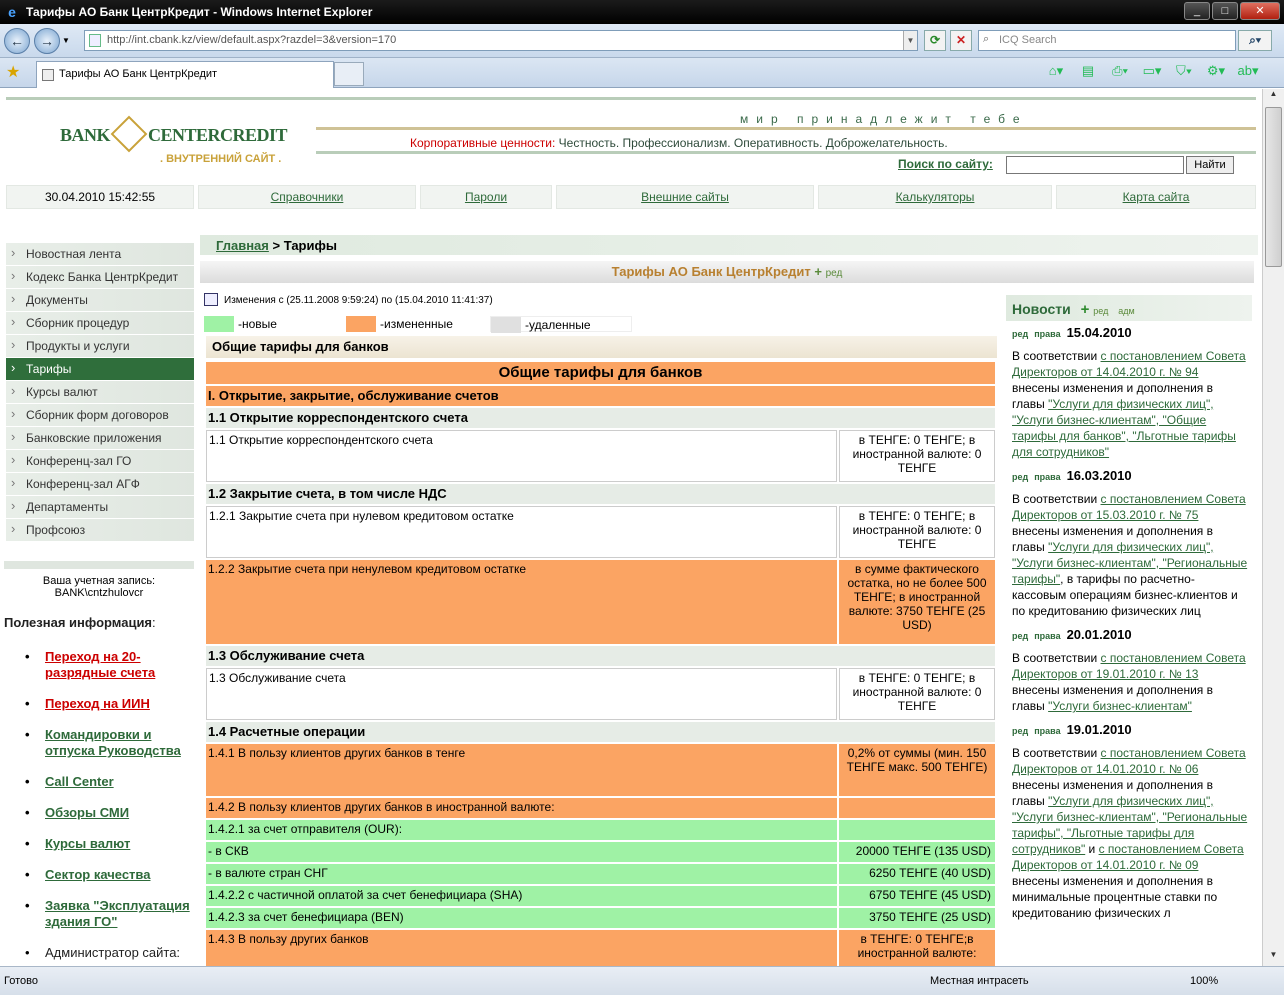 The image size is (1284, 995). Describe the element at coordinates (110, 875) in the screenshot. I see `useful-link-quality: Сектор качества` at that location.